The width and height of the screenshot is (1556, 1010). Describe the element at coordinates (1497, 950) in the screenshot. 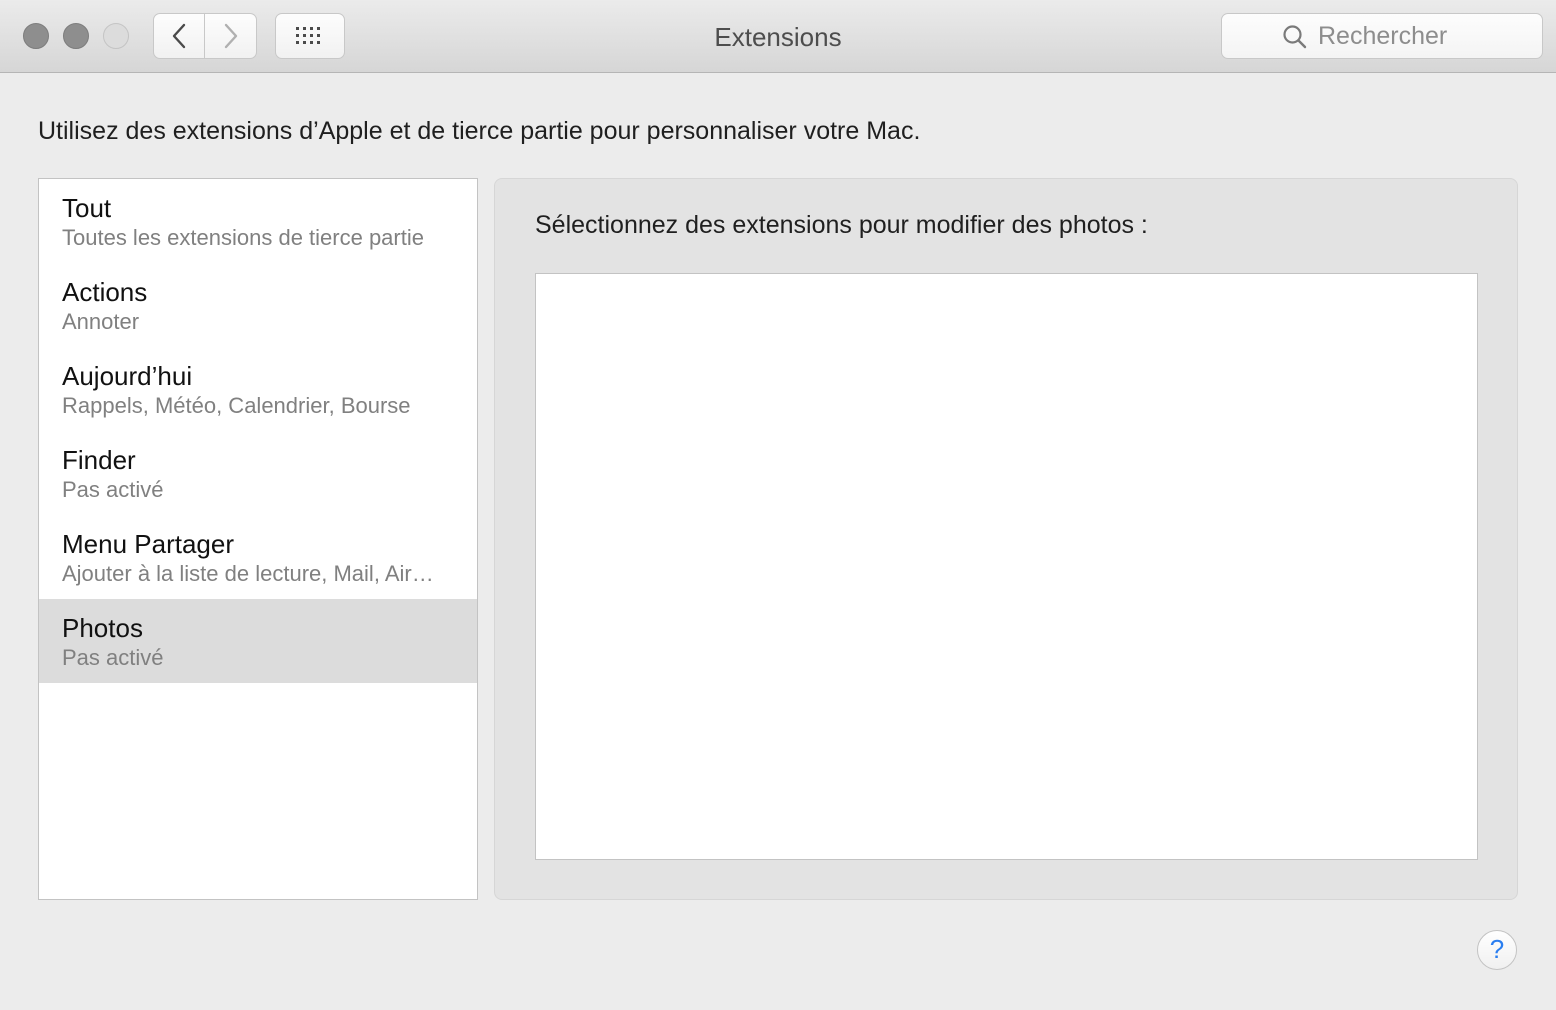

I see `help-button: ?` at that location.